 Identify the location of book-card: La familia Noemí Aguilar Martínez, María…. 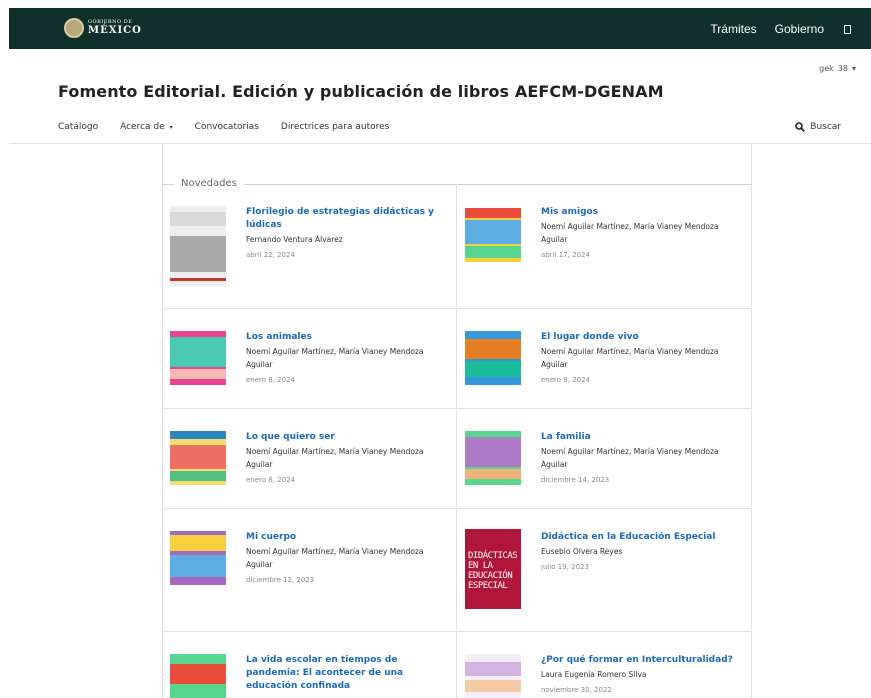
(604, 459).